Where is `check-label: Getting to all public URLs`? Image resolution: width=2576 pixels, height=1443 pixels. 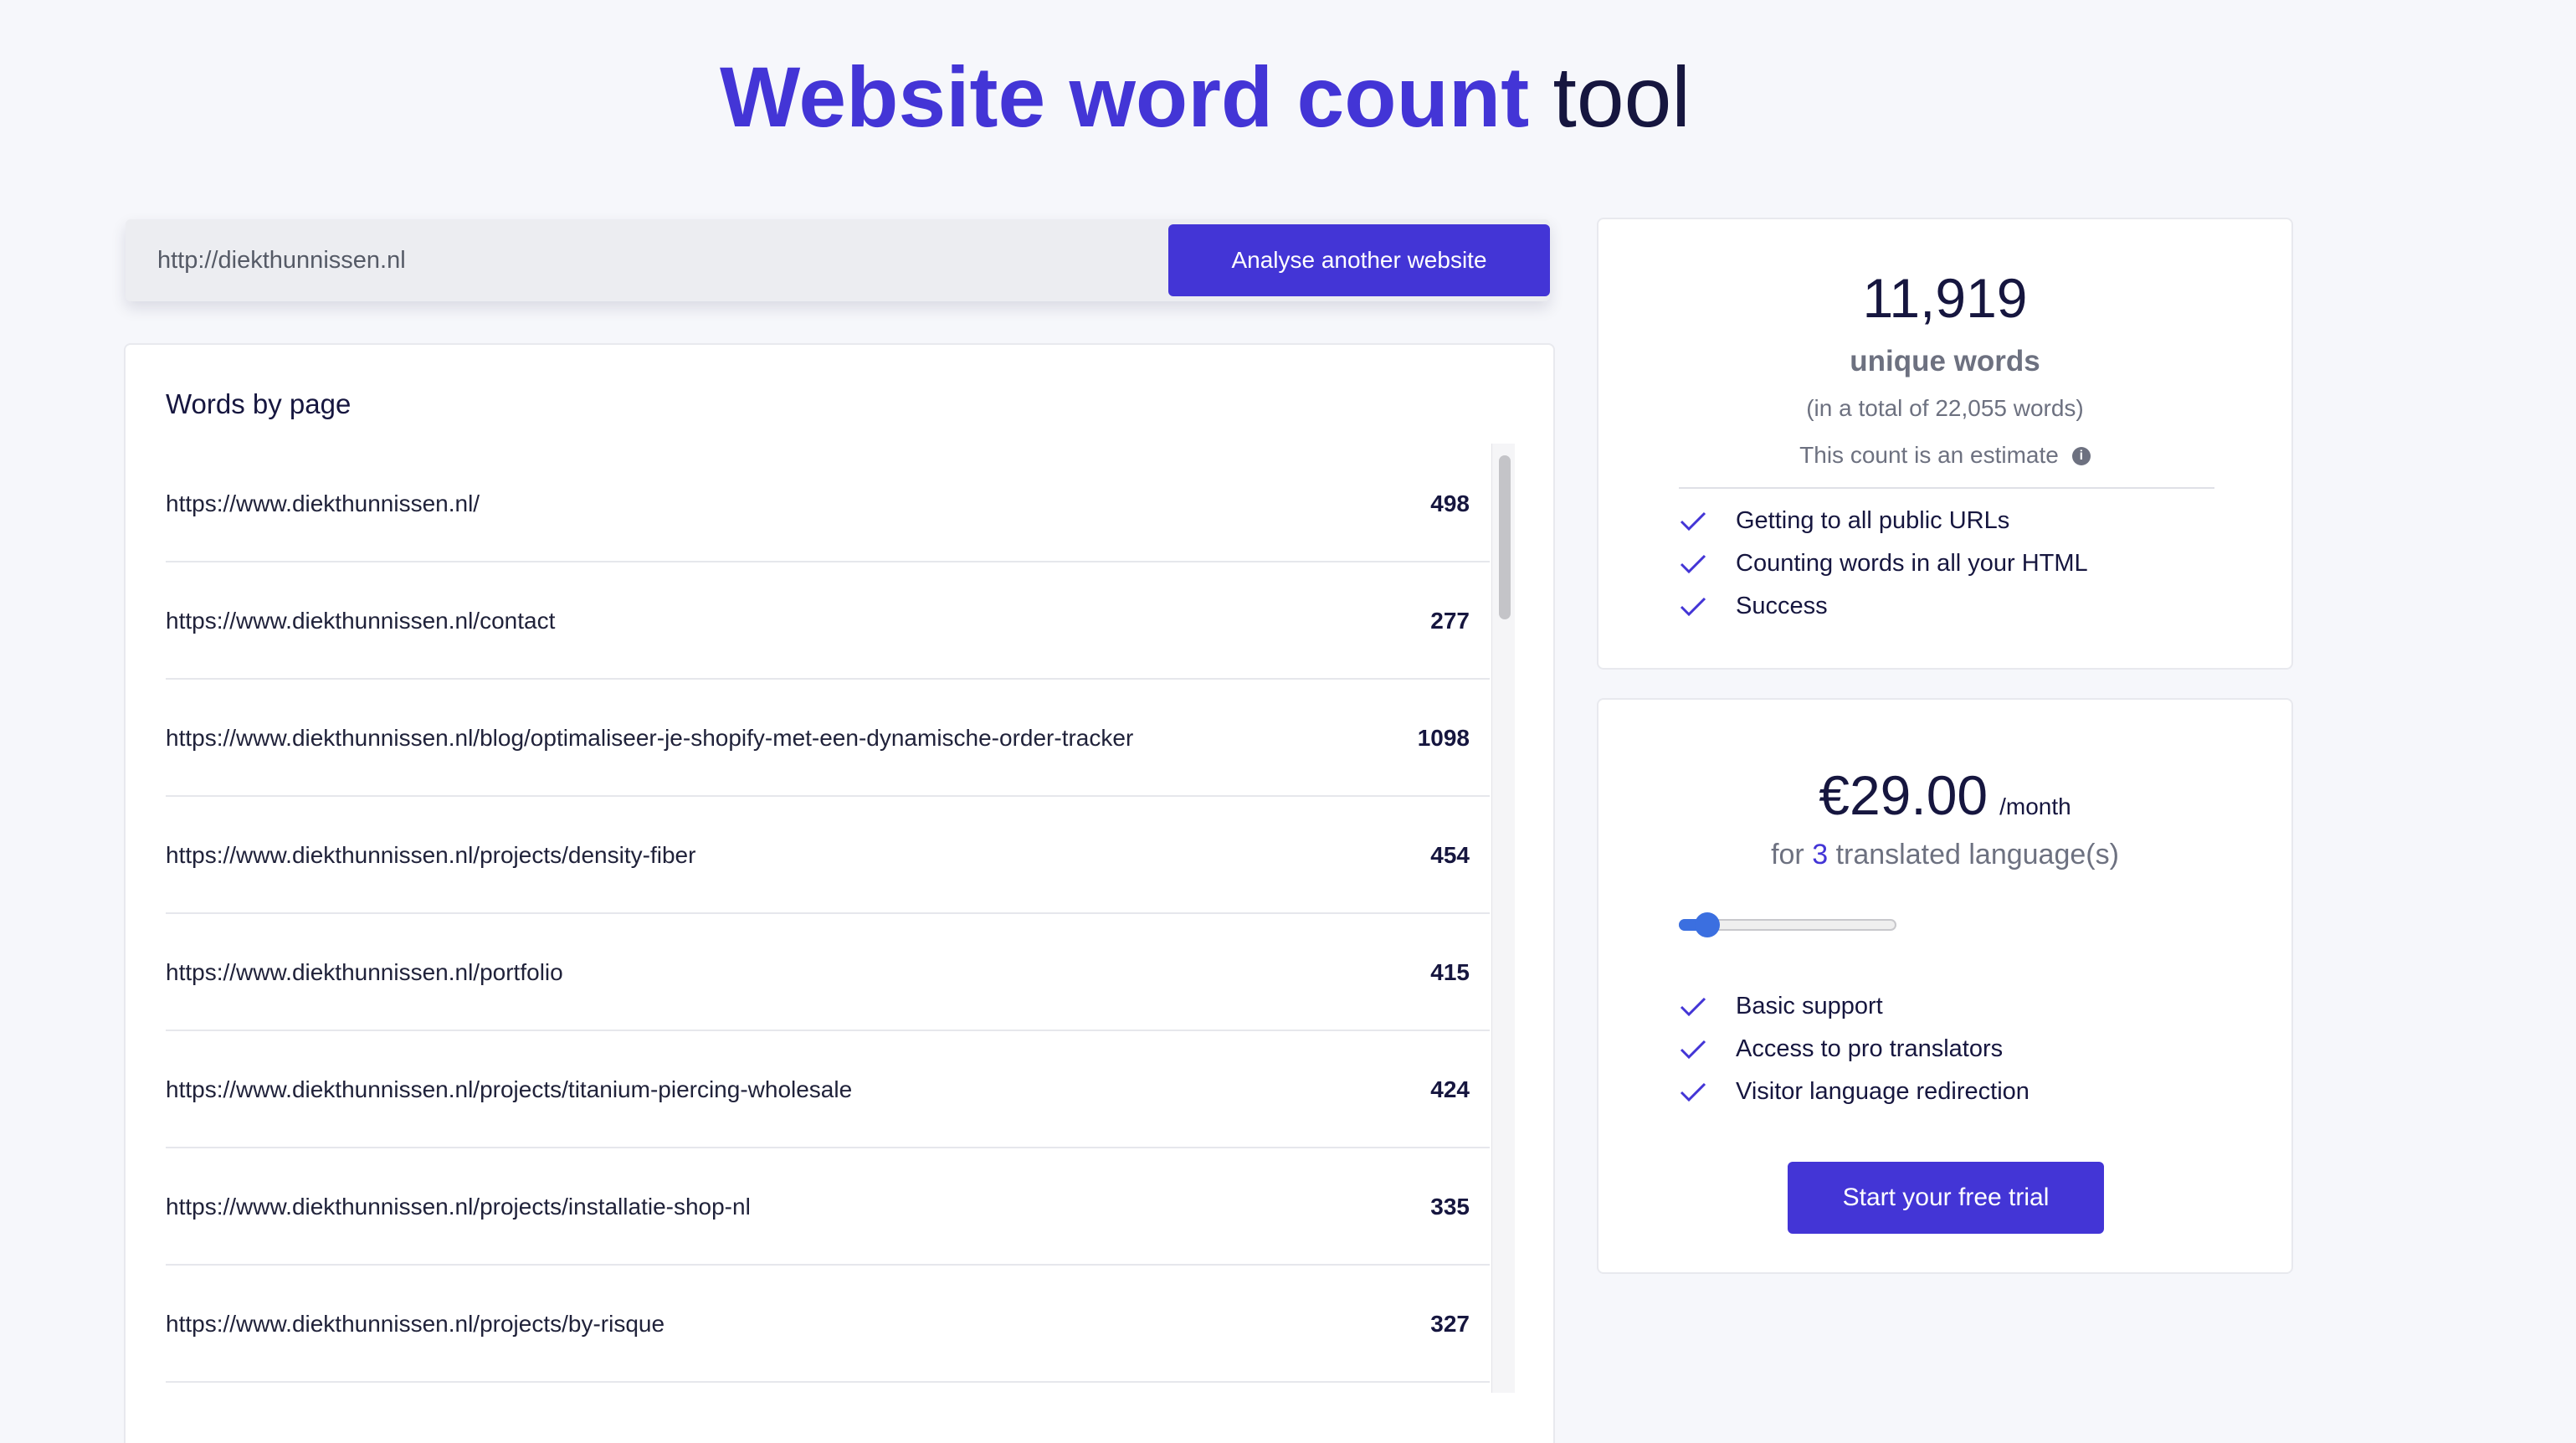
check-label: Getting to all public URLs is located at coordinates (1873, 520).